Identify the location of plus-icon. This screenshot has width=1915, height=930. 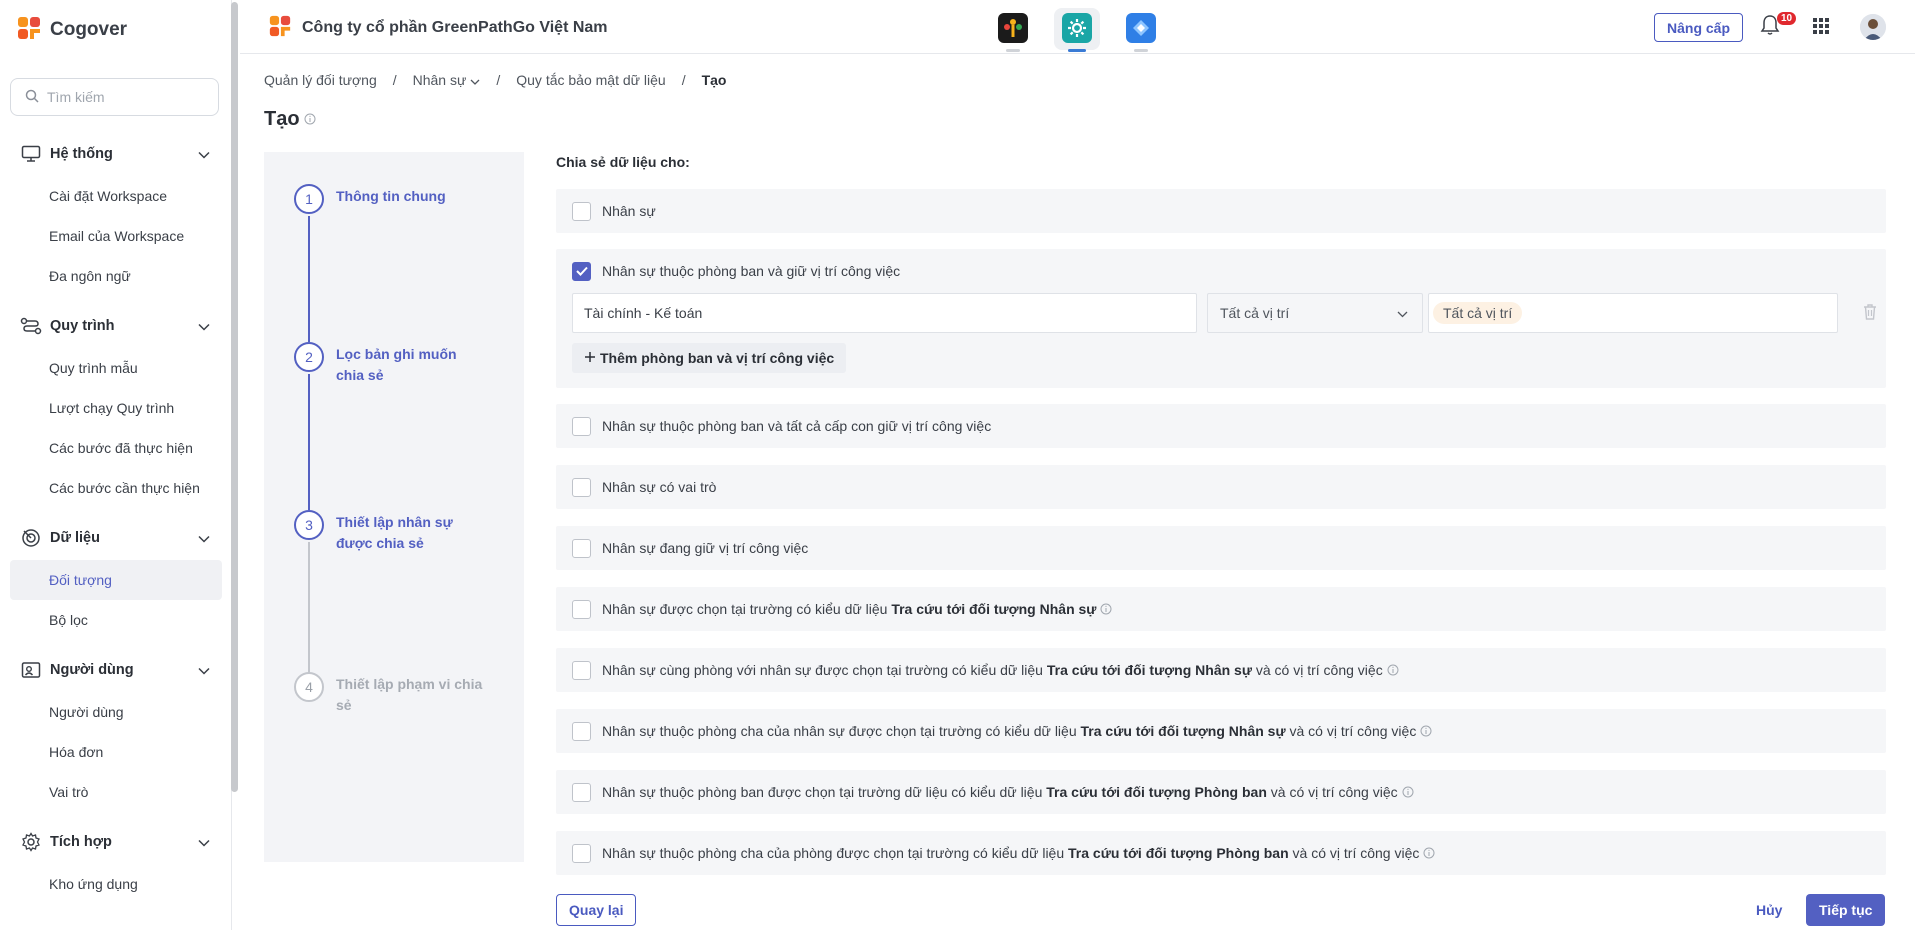
(590, 358).